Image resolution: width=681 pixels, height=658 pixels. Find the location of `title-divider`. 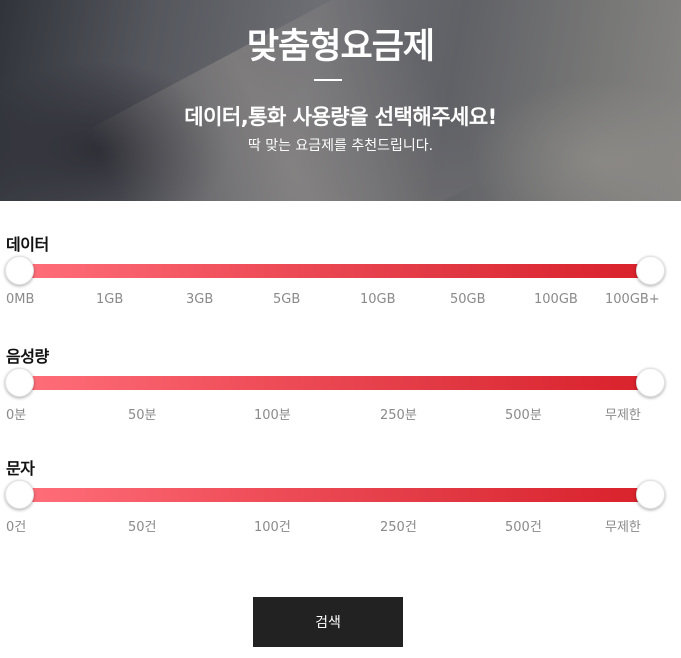

title-divider is located at coordinates (328, 80).